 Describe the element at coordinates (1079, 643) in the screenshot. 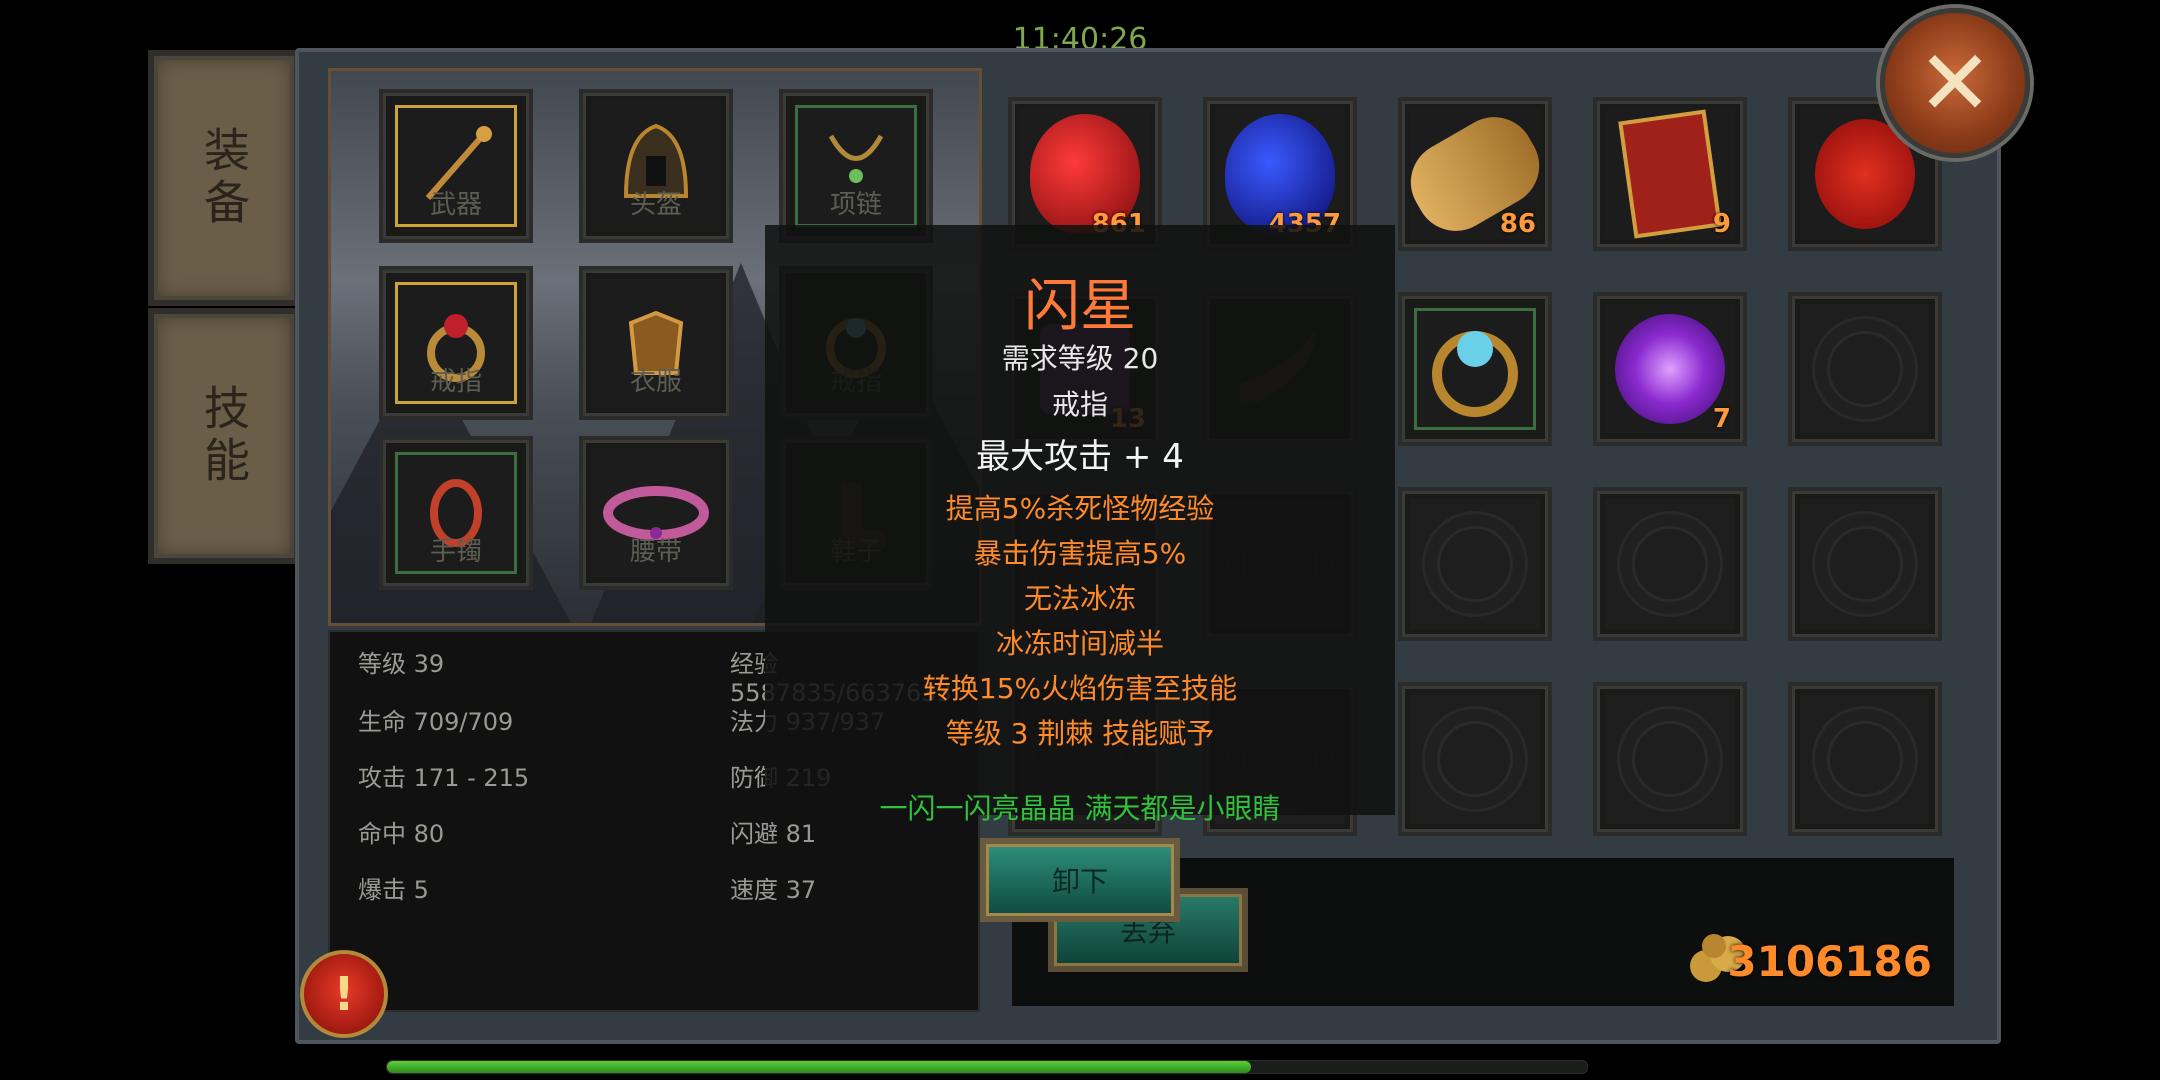

I see `item-affix: 冰冻时间减半` at that location.